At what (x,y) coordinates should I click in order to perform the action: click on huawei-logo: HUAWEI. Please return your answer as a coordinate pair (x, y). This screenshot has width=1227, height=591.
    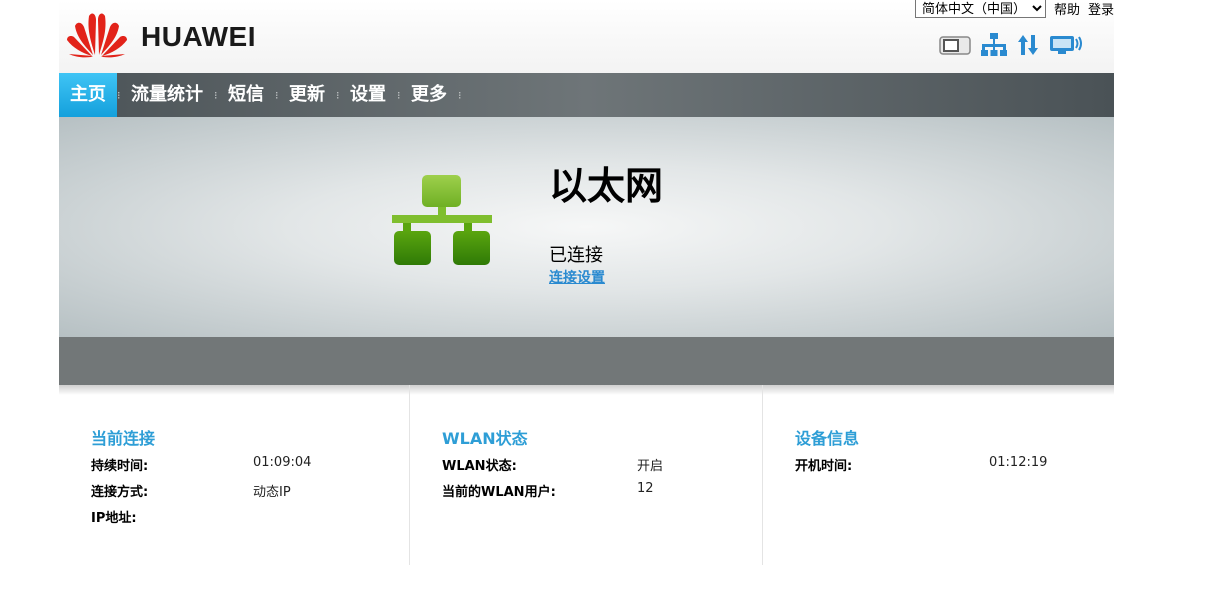
    Looking at the image, I should click on (165, 33).